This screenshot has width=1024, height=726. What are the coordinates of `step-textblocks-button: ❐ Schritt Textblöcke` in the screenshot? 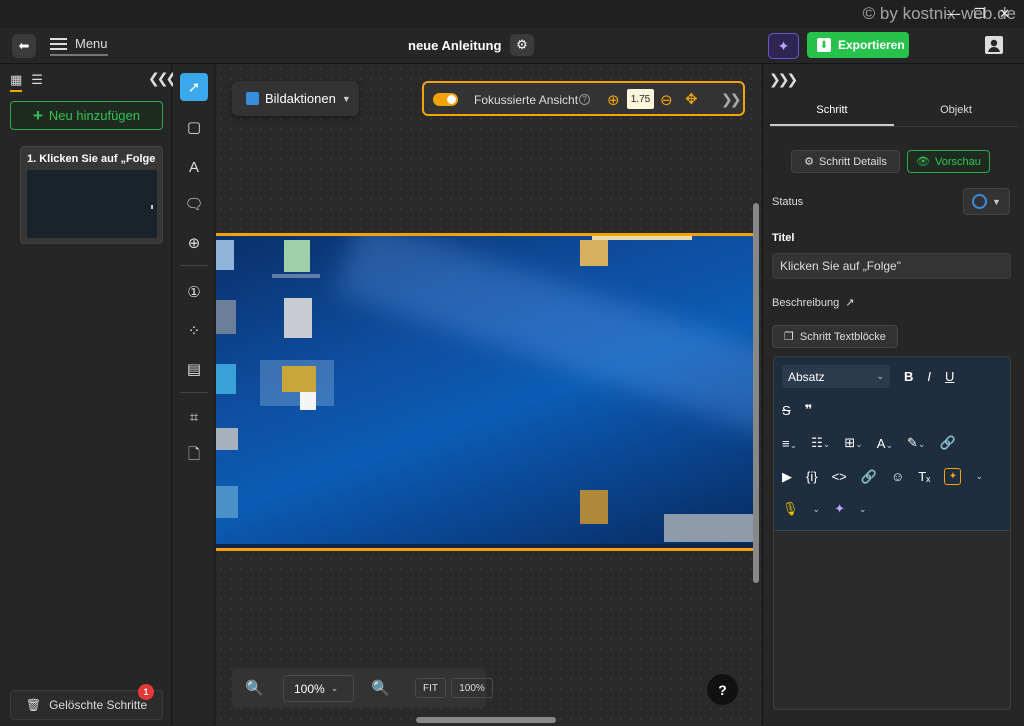 It's located at (835, 336).